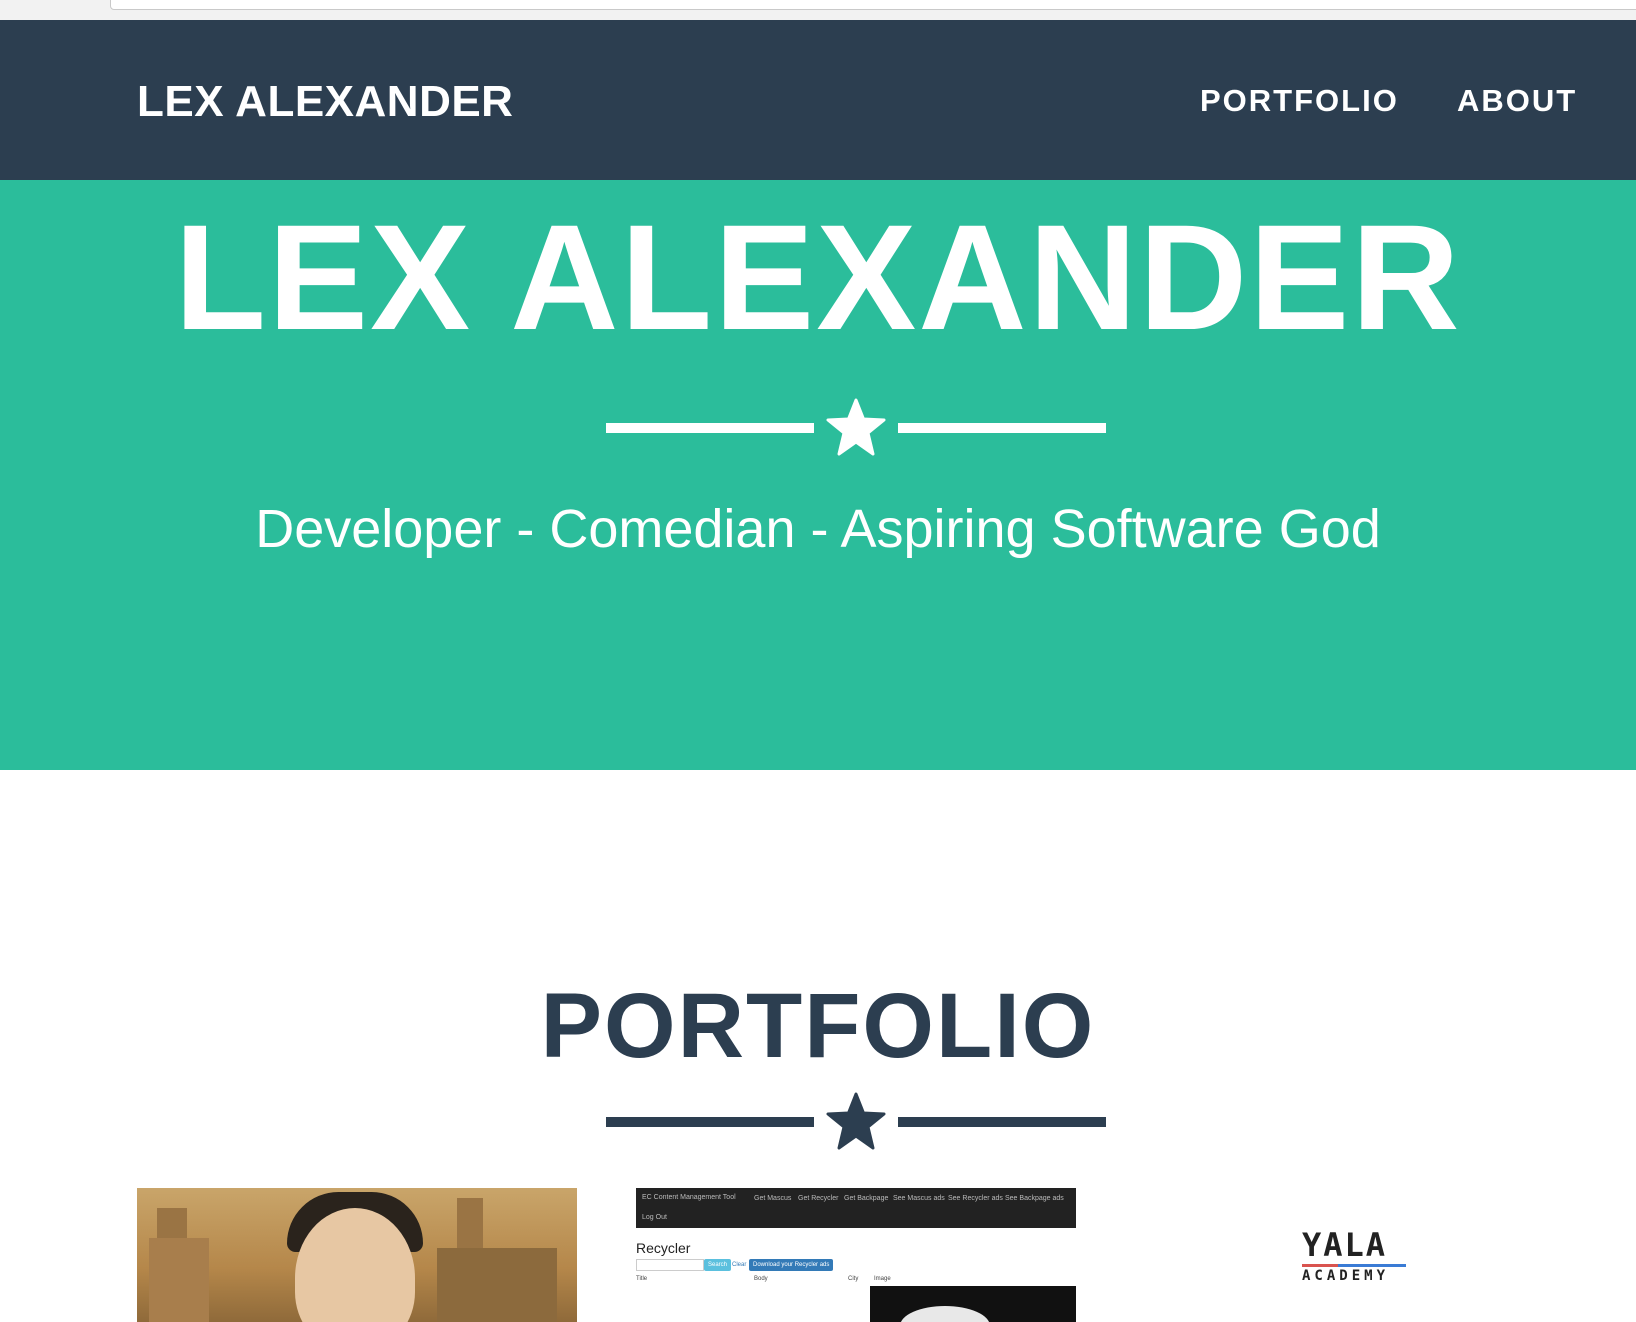 Image resolution: width=1636 pixels, height=1322 pixels. I want to click on cms-column-header: Body, so click(761, 1279).